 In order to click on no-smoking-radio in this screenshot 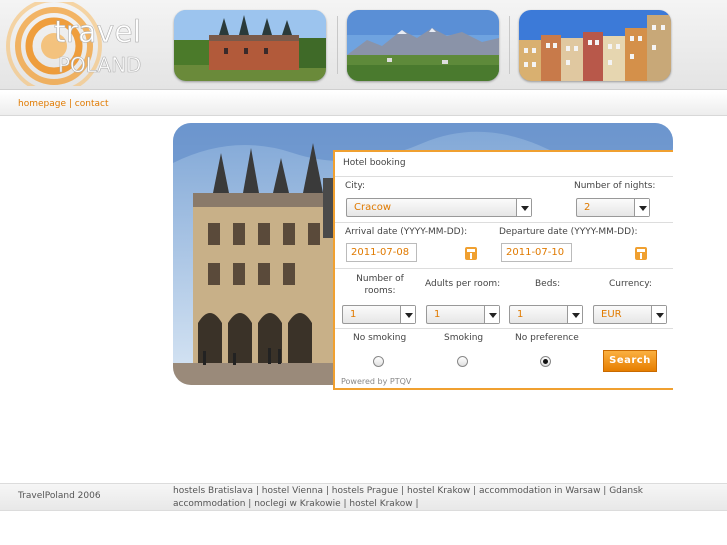, I will do `click(378, 361)`.